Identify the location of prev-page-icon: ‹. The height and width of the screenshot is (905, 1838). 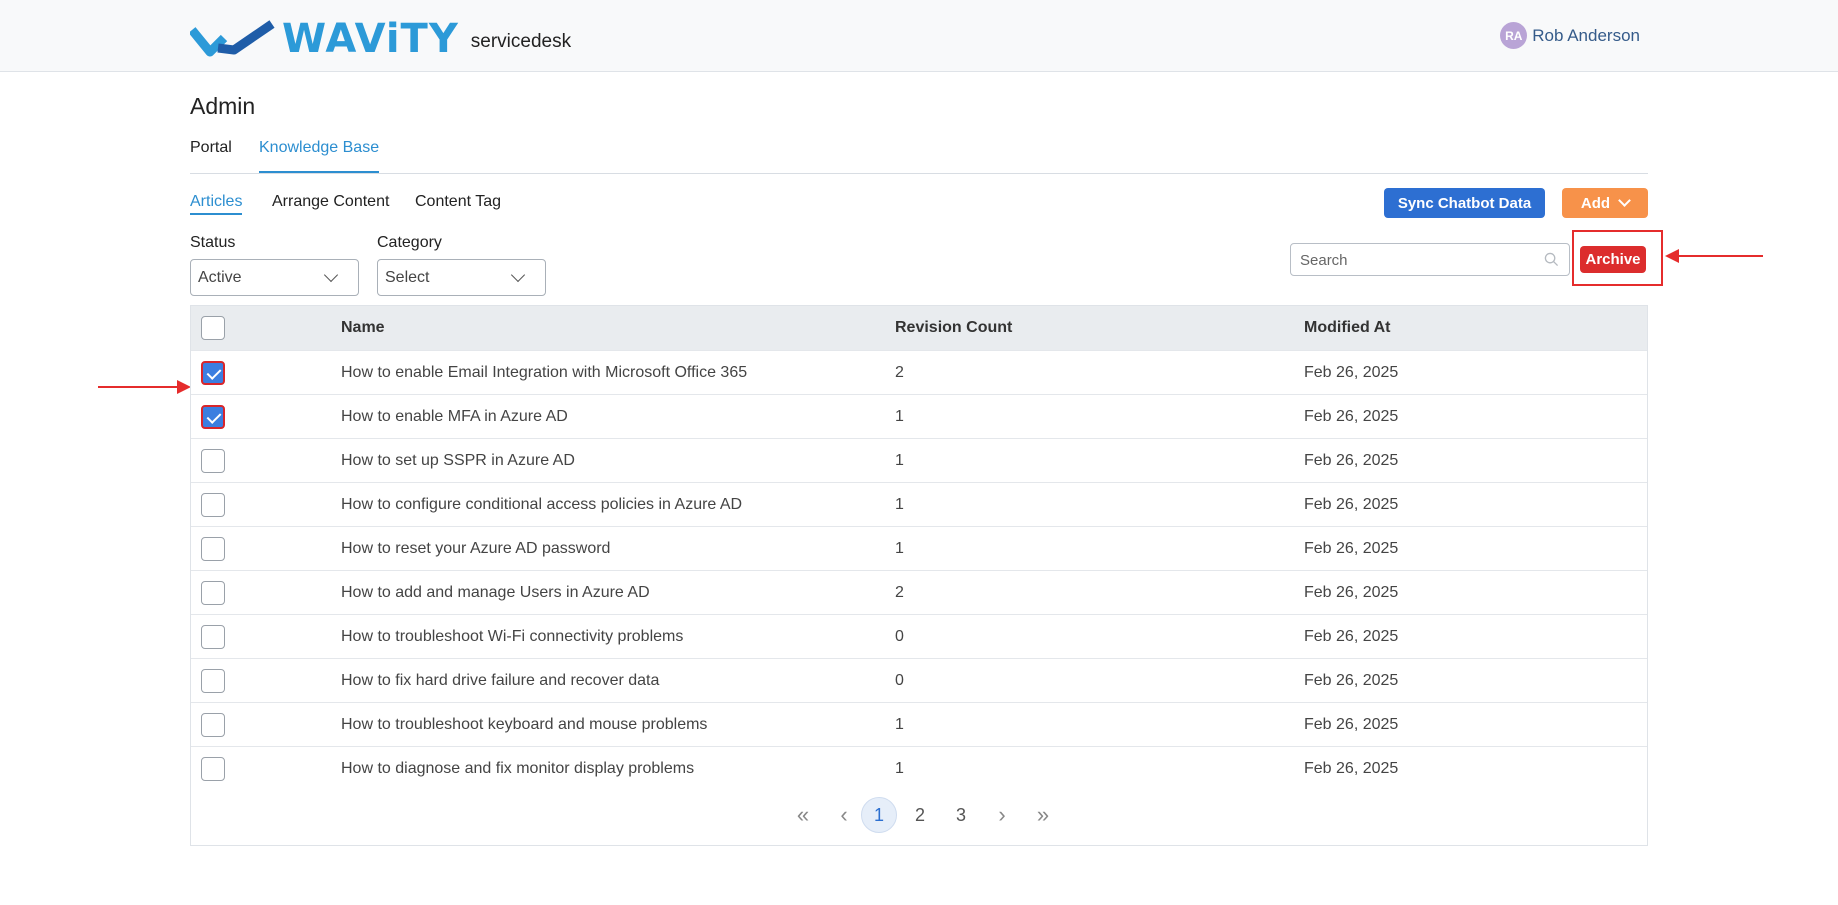
(844, 815).